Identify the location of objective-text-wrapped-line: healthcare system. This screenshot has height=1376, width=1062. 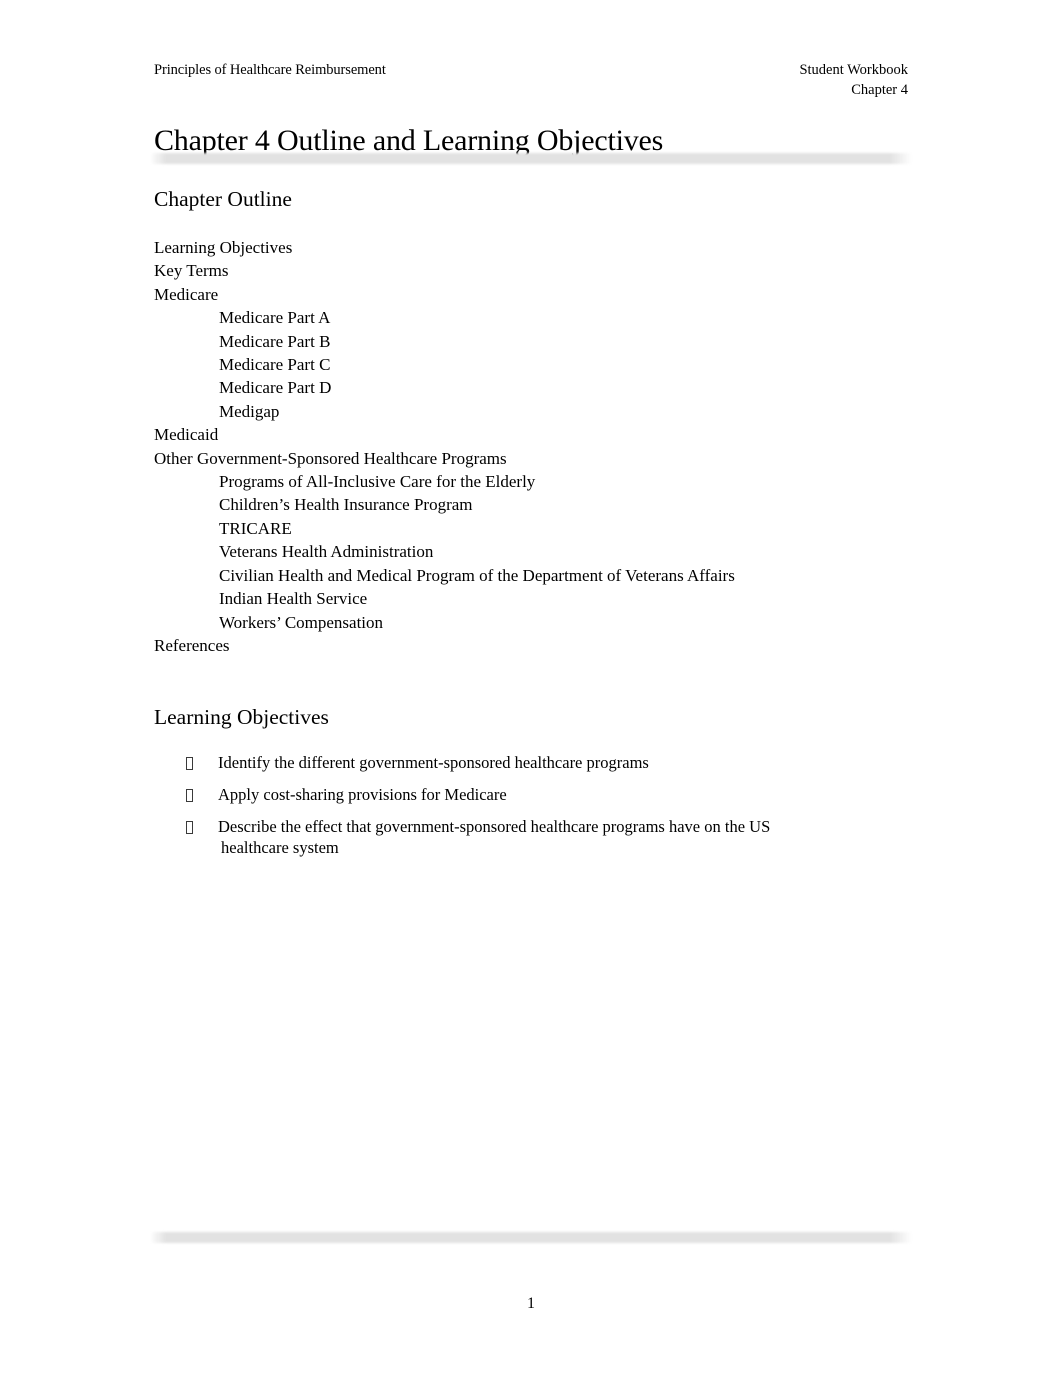
(280, 847).